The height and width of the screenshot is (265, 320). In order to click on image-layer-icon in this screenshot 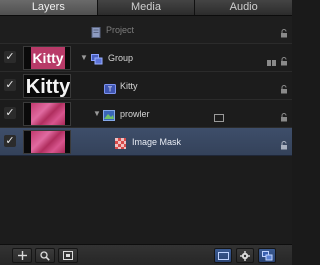, I will do `click(109, 114)`.